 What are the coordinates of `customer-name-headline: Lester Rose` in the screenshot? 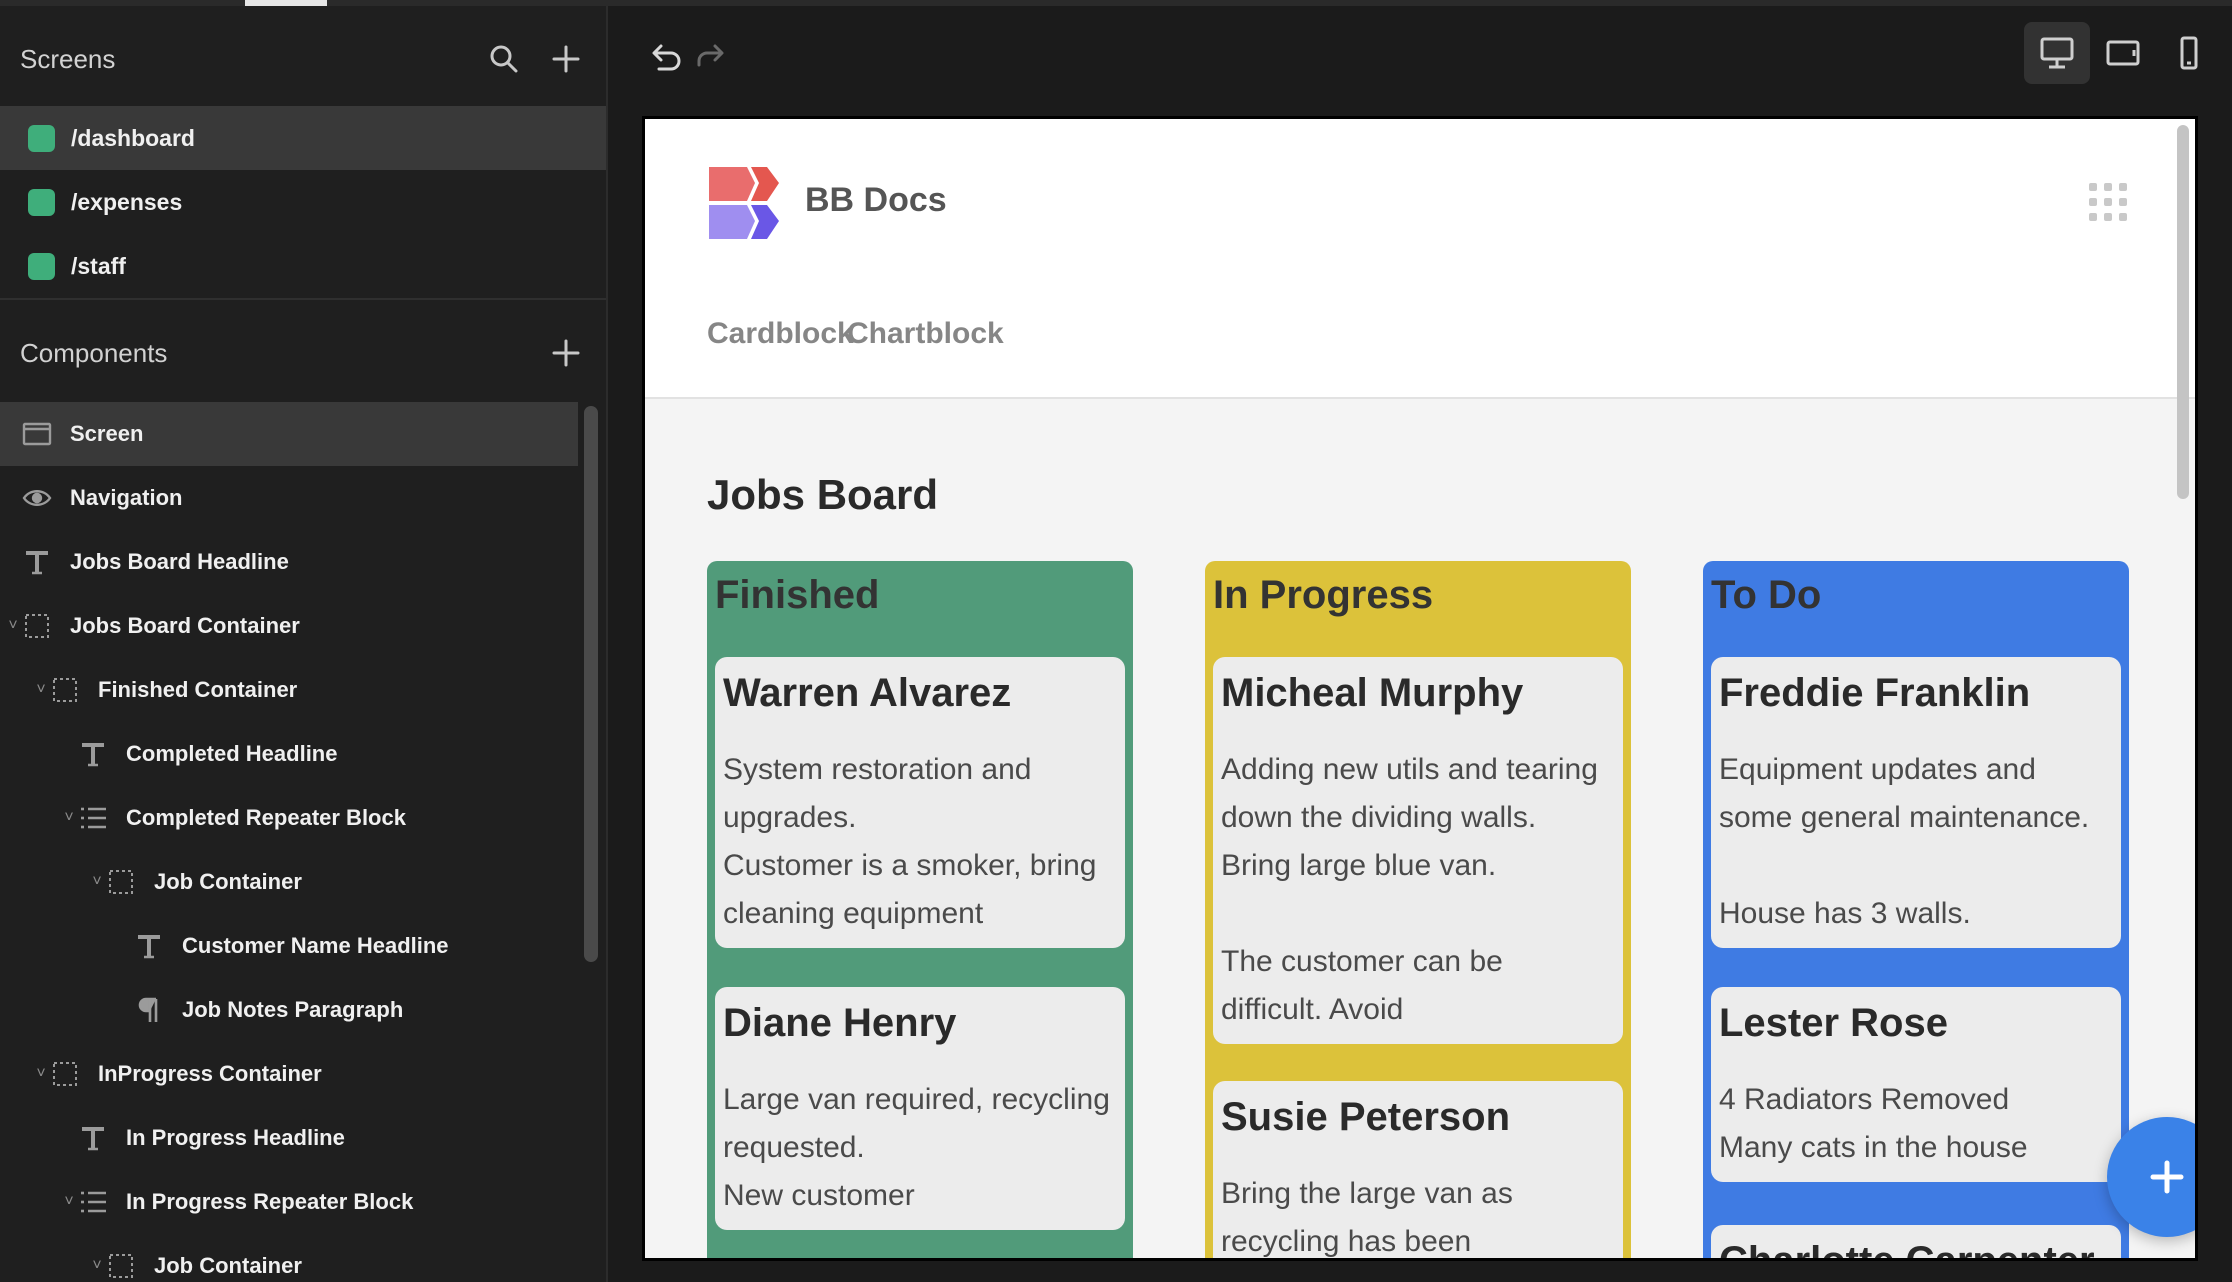 It's located at (1833, 1023).